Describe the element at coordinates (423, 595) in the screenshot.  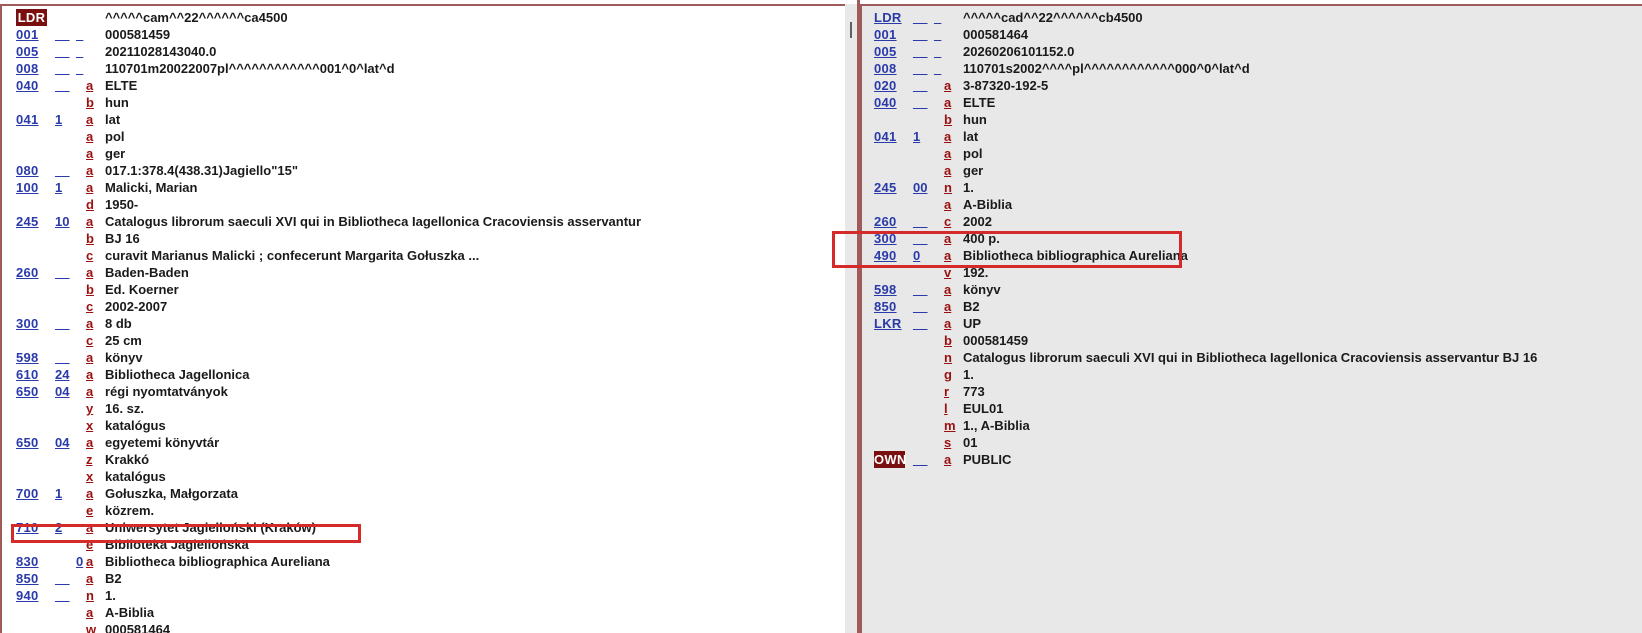
I see `left-field-row: 940 __ n 1.` at that location.